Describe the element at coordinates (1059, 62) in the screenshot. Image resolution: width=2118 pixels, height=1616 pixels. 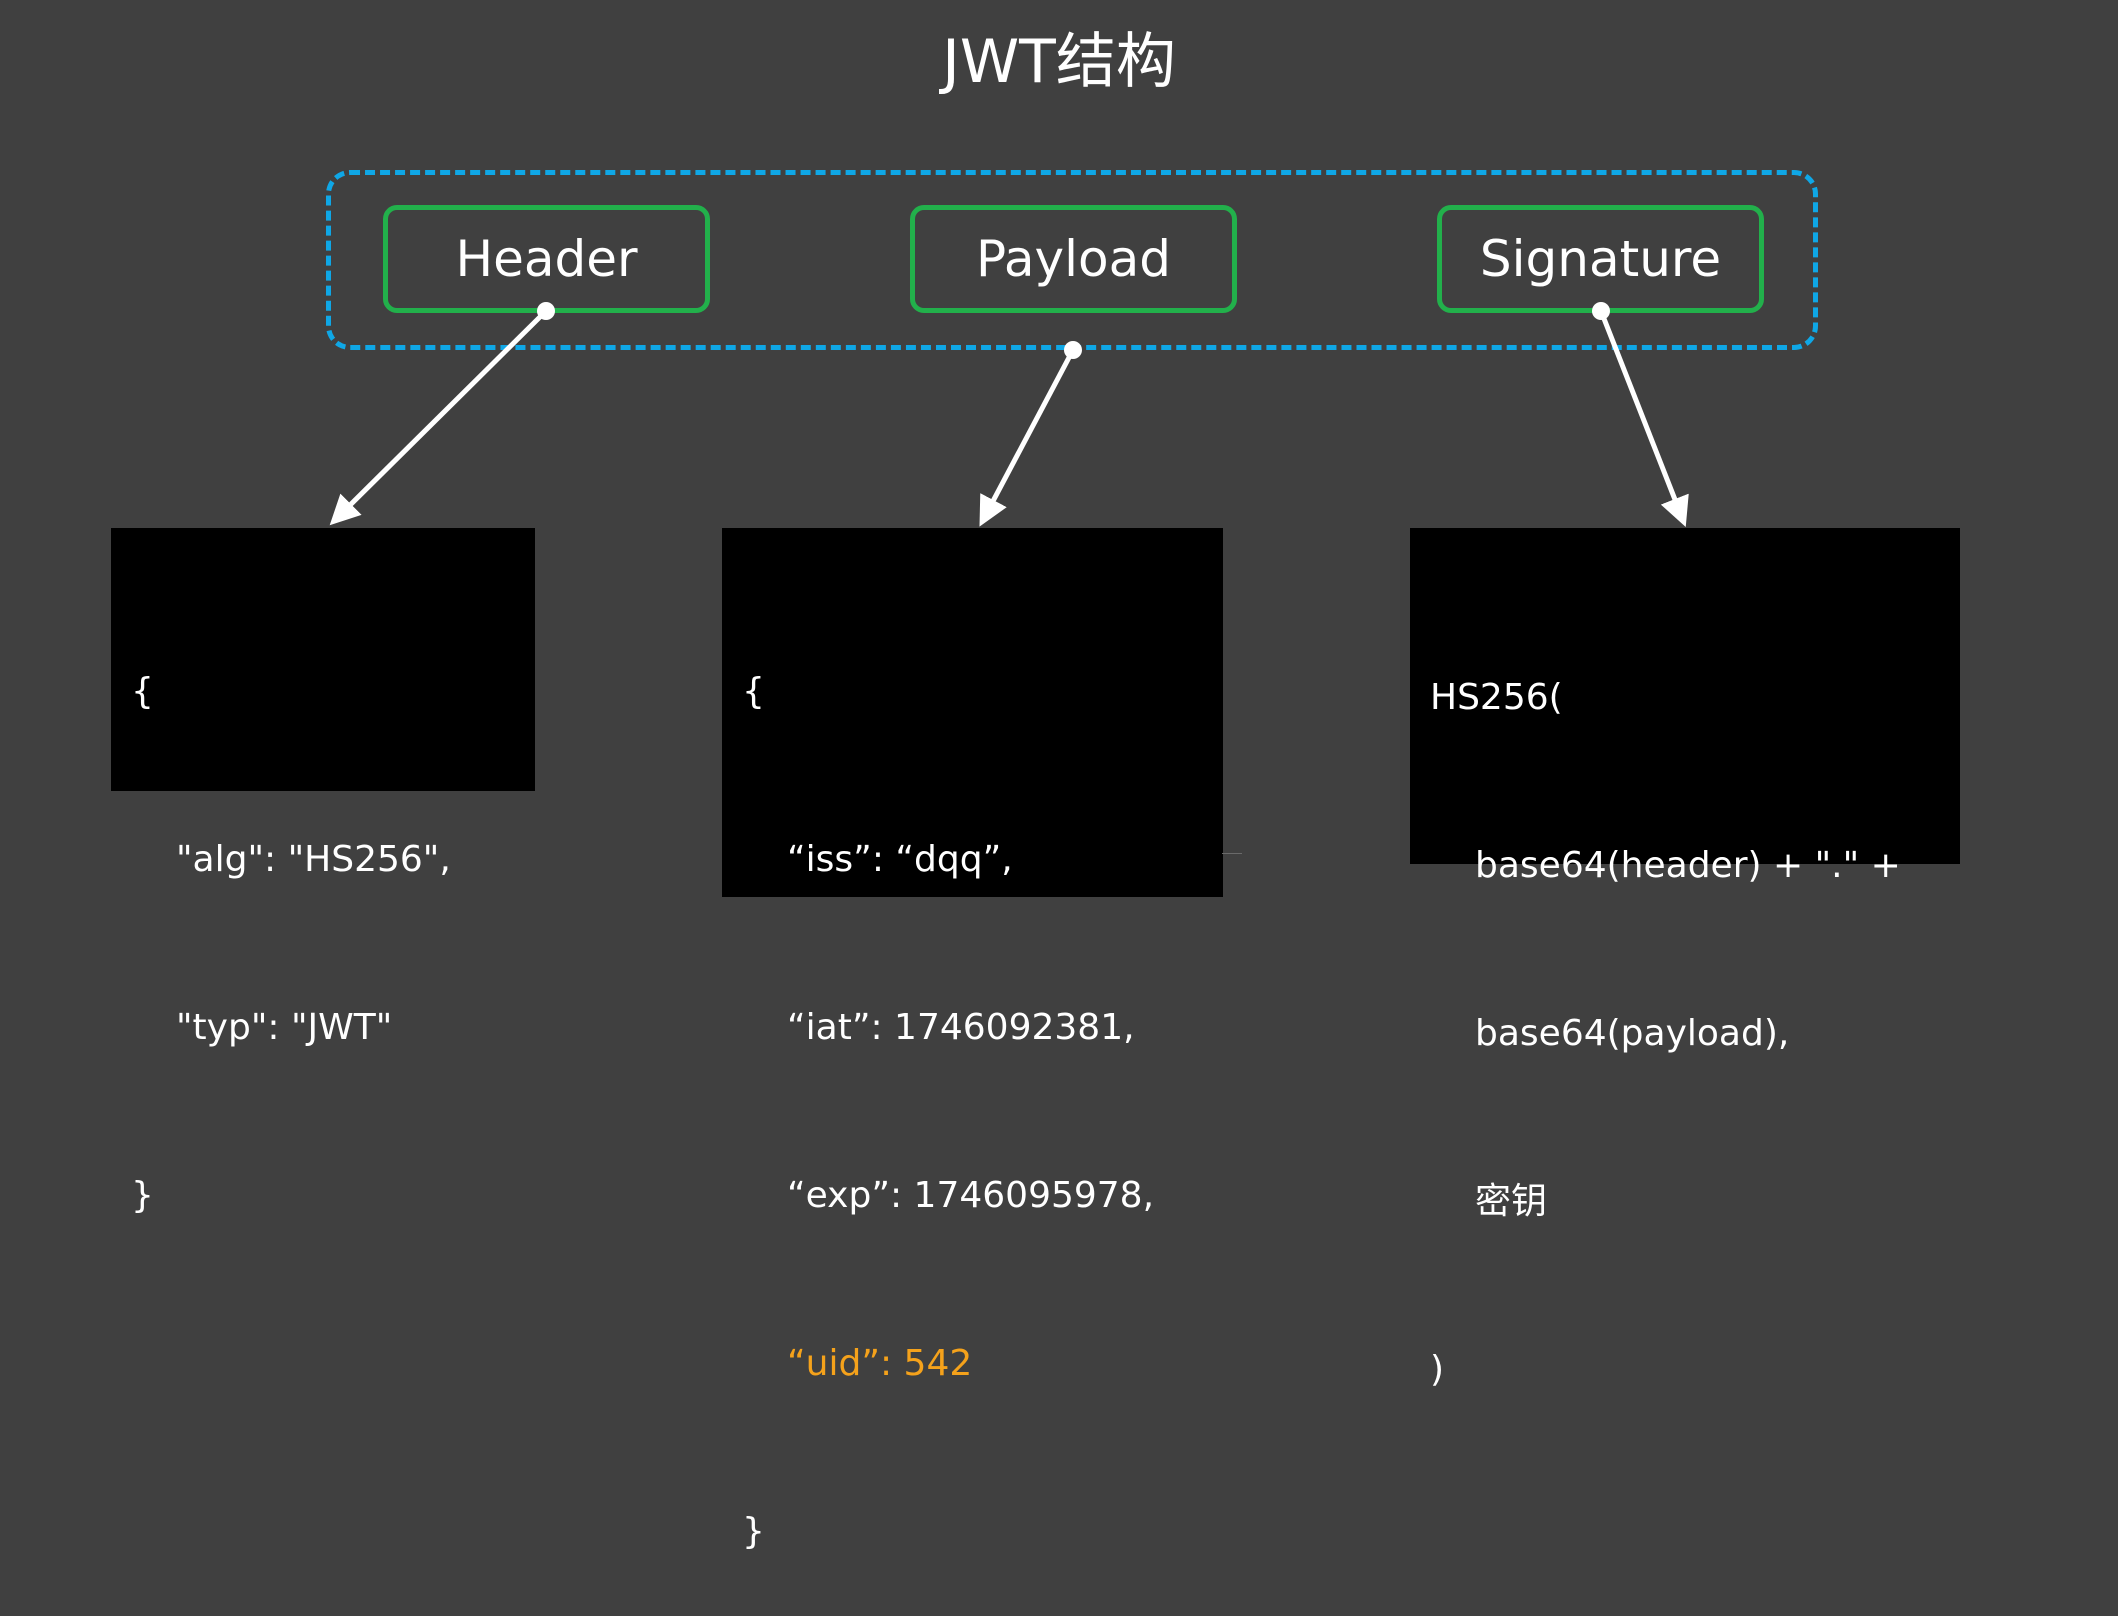
I see `diagram-title: JWT结构` at that location.